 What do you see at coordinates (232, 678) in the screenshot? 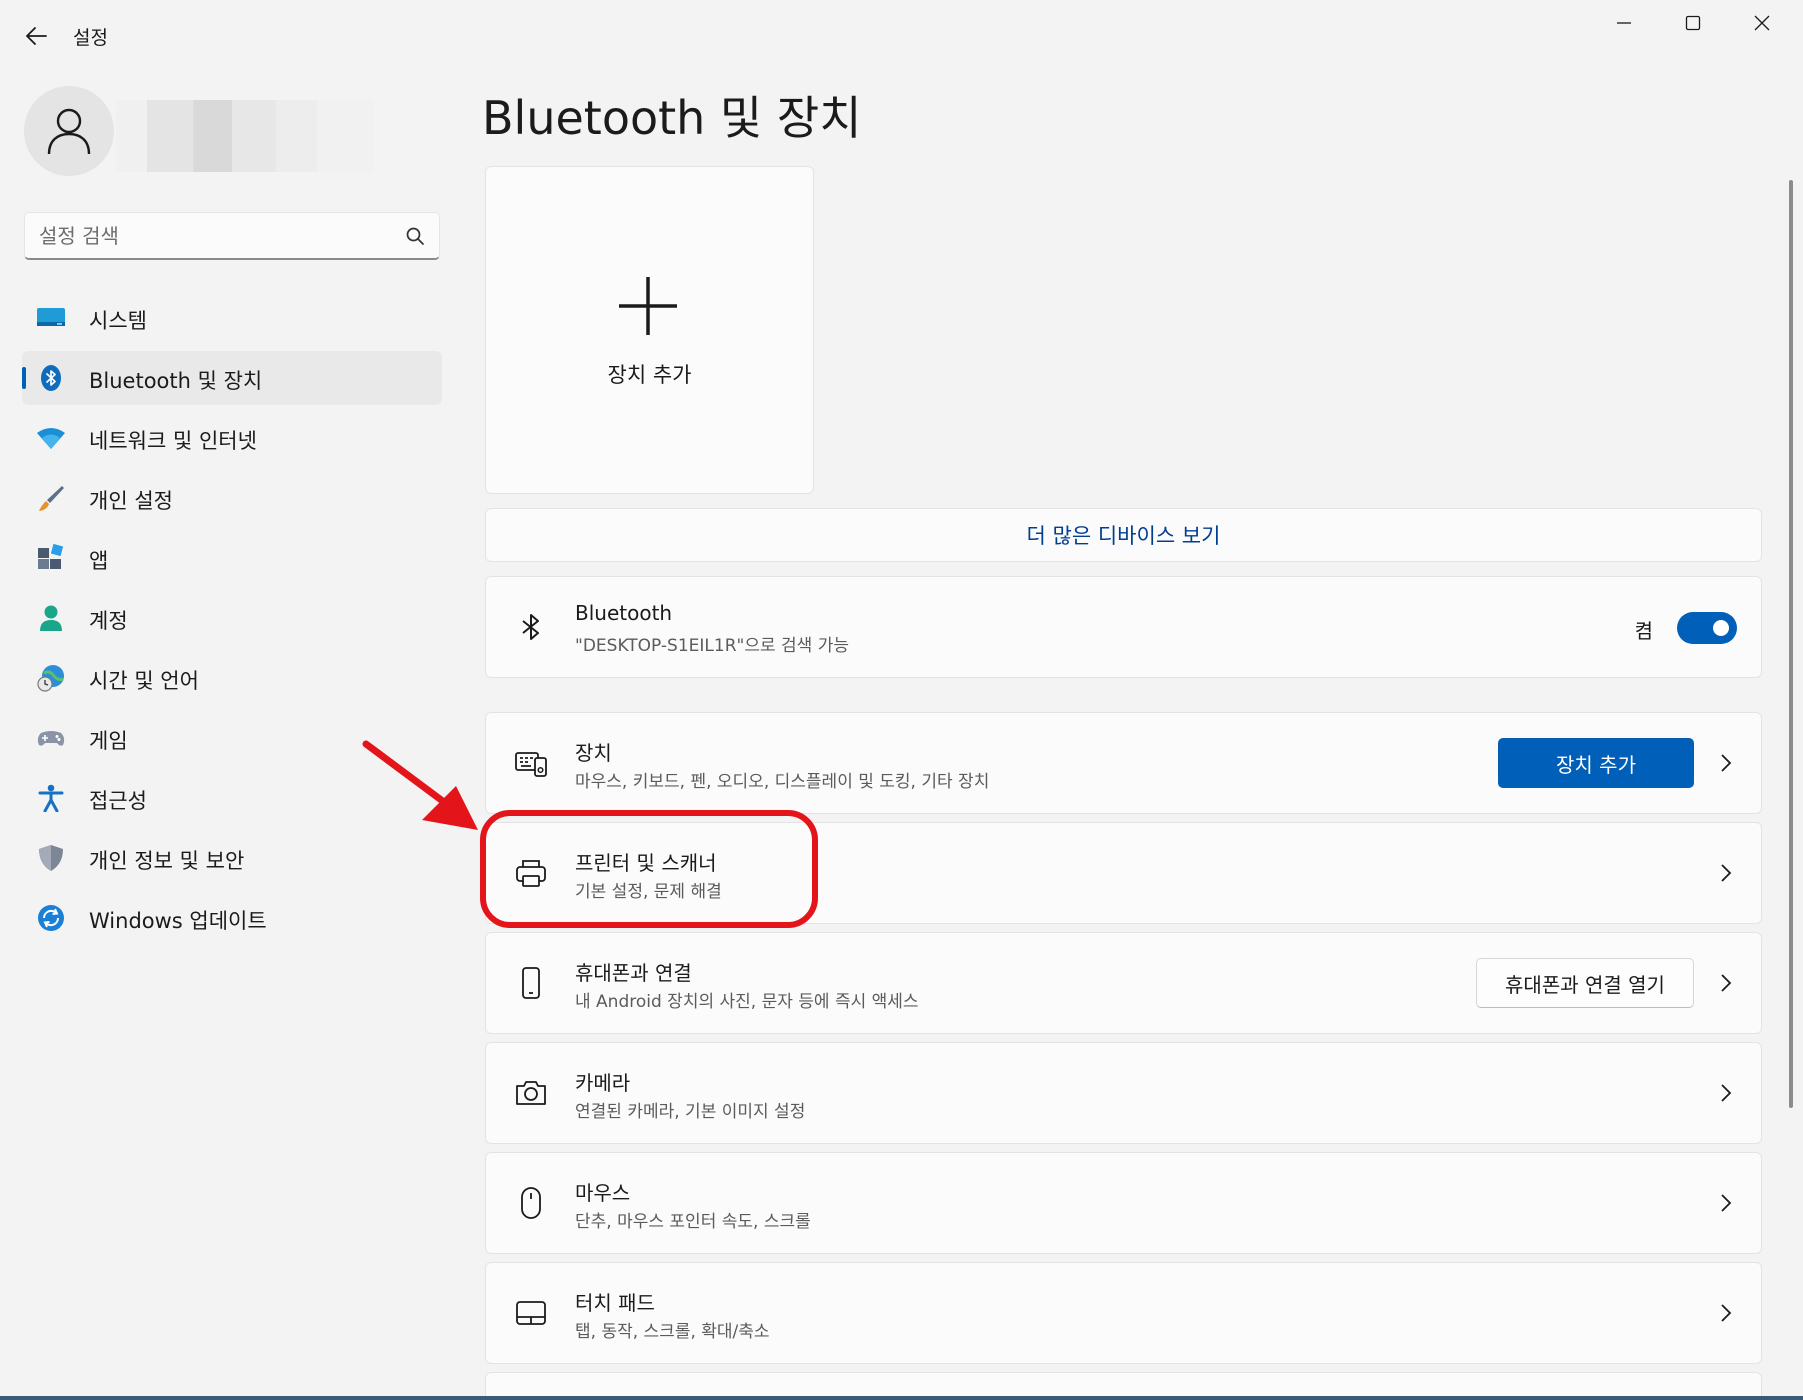
I see `sidebar-item-time-language: 시간 및 언어` at bounding box center [232, 678].